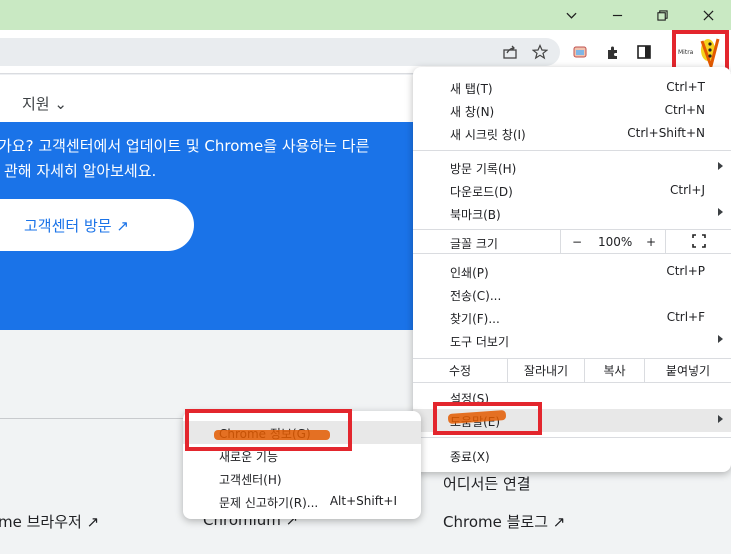 The height and width of the screenshot is (554, 731). I want to click on restore-icon, so click(662, 15).